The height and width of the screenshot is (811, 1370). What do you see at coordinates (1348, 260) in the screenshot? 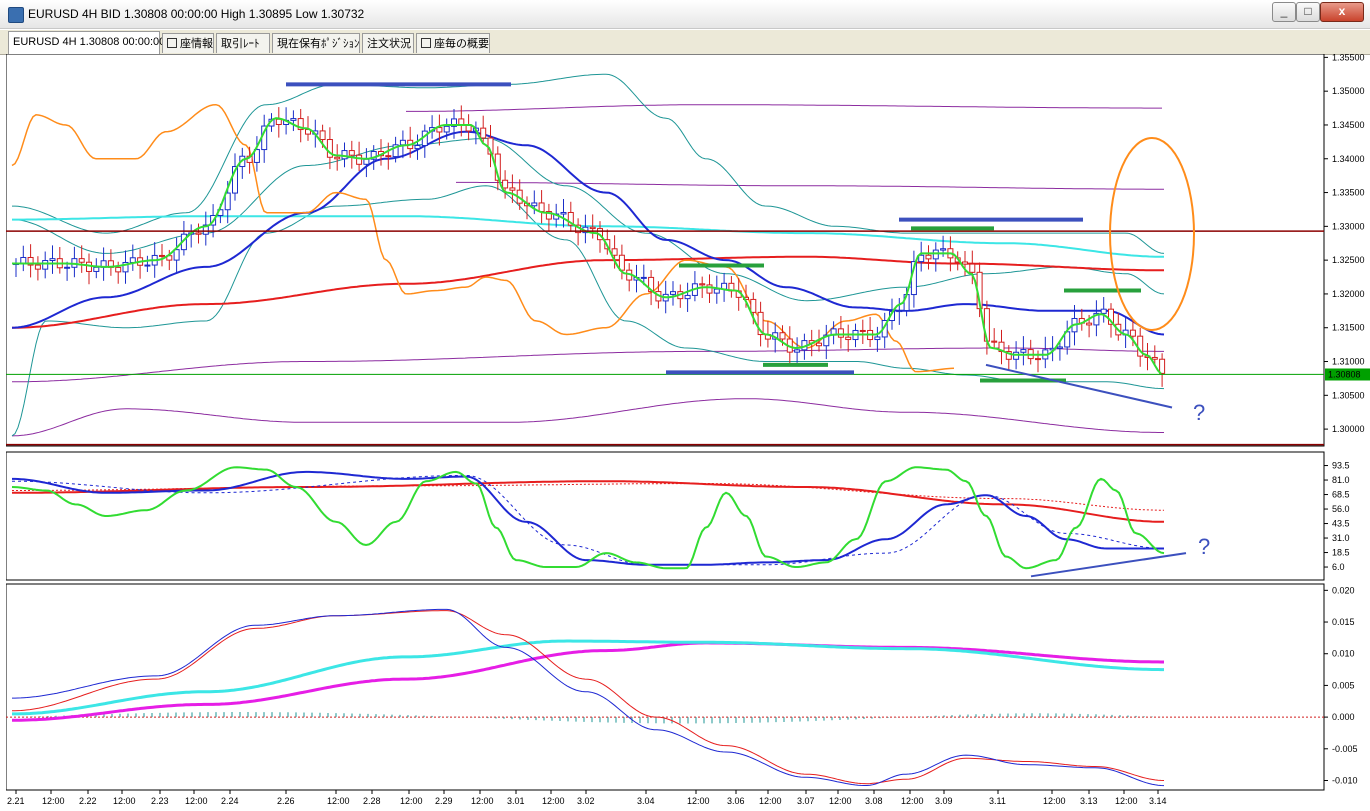
I see `y-tick-label: 1.32500` at bounding box center [1348, 260].